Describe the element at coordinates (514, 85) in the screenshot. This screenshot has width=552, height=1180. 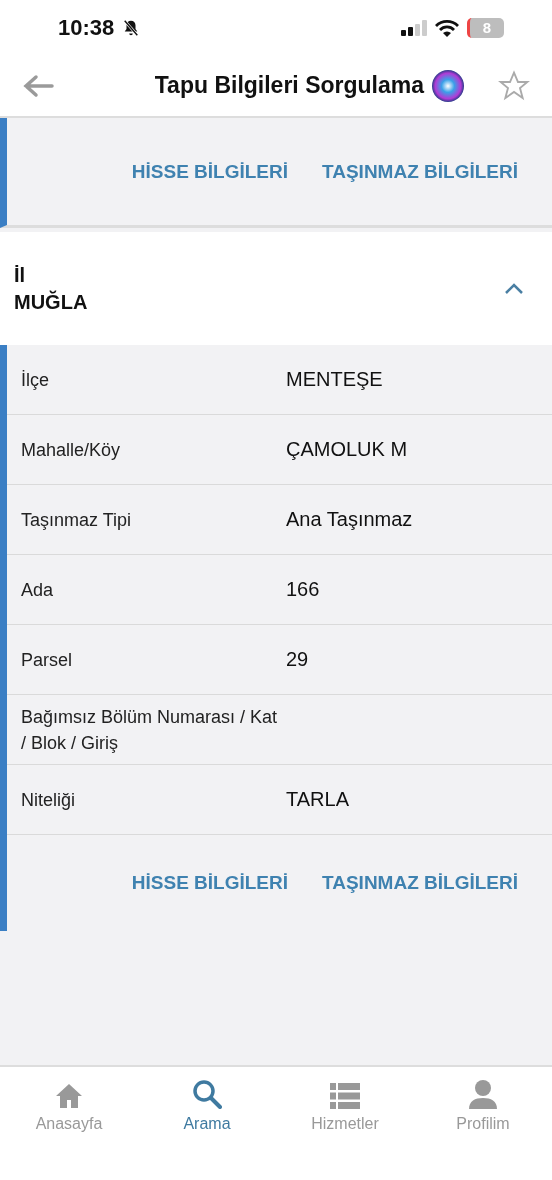
I see `favorite-star-icon` at that location.